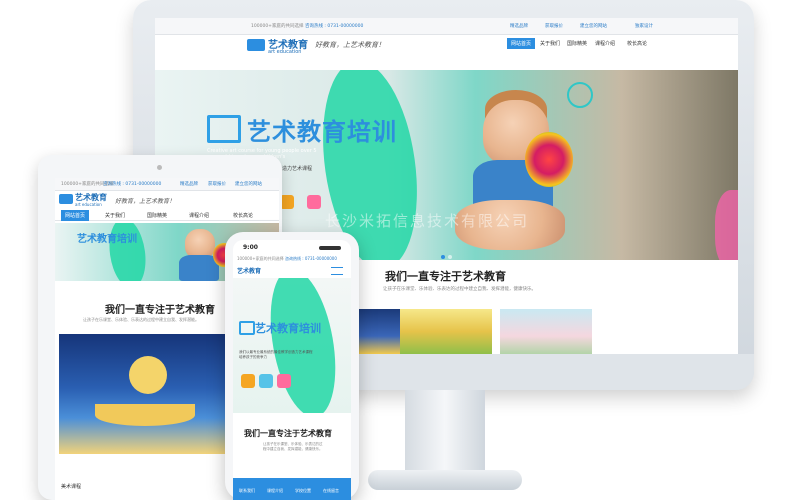  I want to click on phone-banner: 艺术教育培训 我们以最专业最系统的最佳教学创造力艺术课程培养孩子的竞争力, so click(292, 345).